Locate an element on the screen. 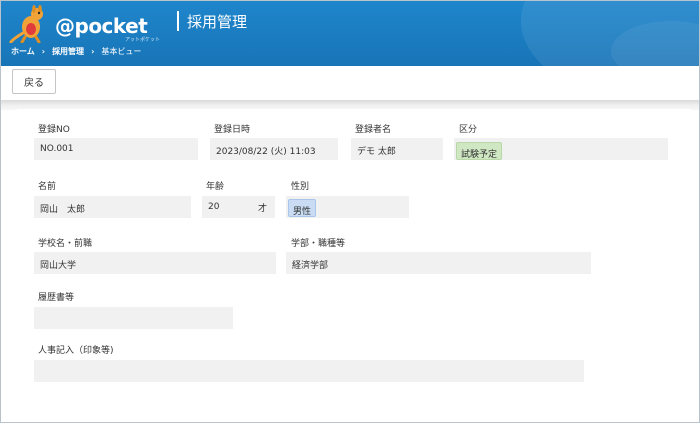 This screenshot has width=700, height=423. reg-no-label: 登録NO is located at coordinates (54, 130).